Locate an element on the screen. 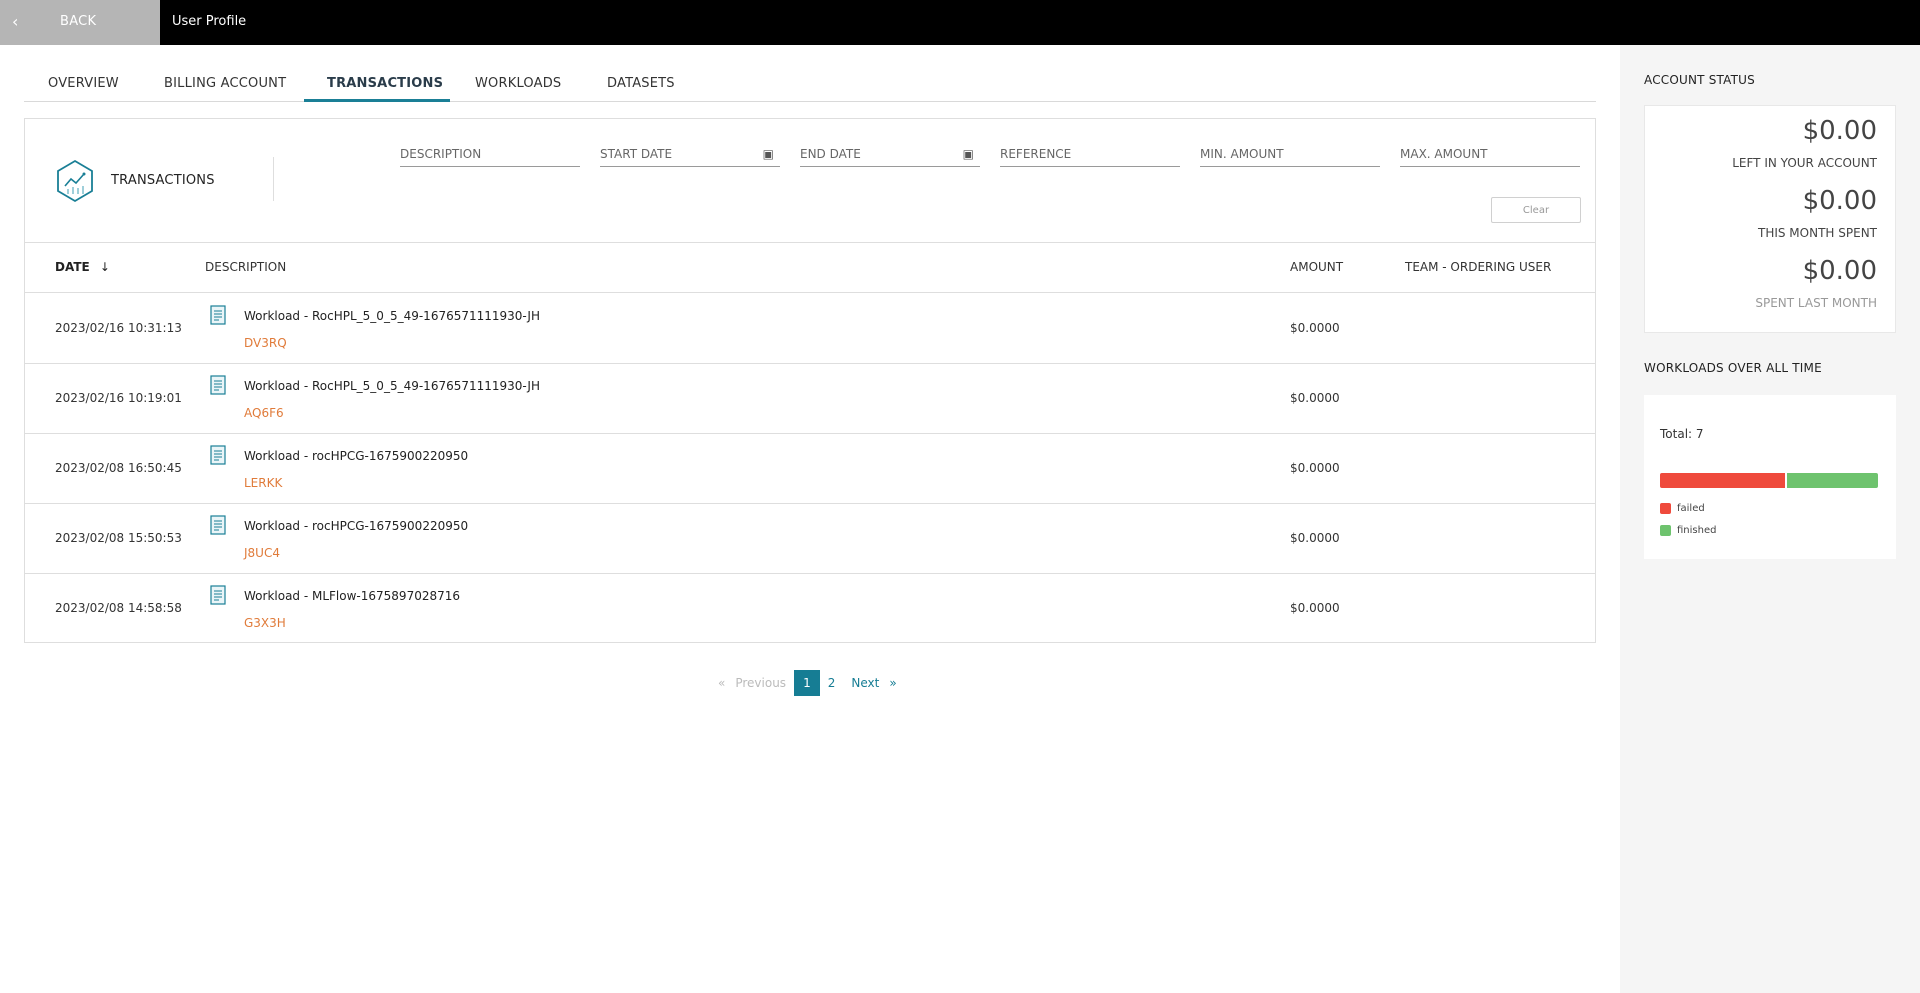 This screenshot has height=993, width=1920. spent-last-month-value: $0.00 is located at coordinates (1839, 271).